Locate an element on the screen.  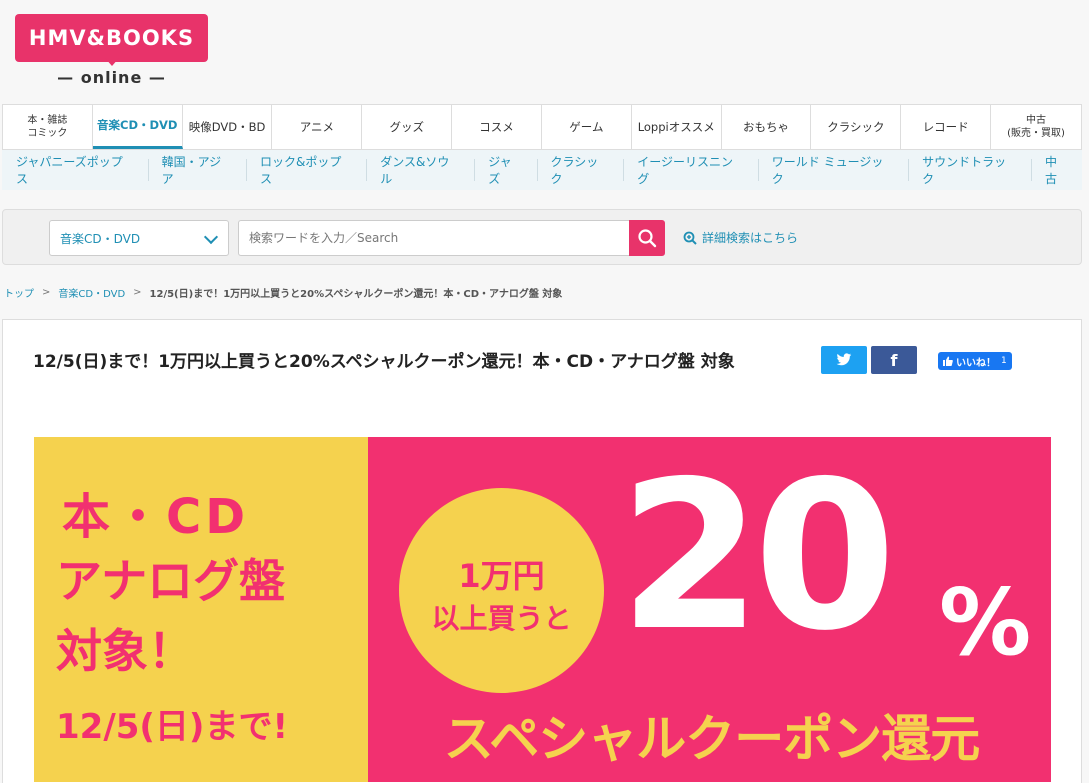
search-icon is located at coordinates (647, 238).